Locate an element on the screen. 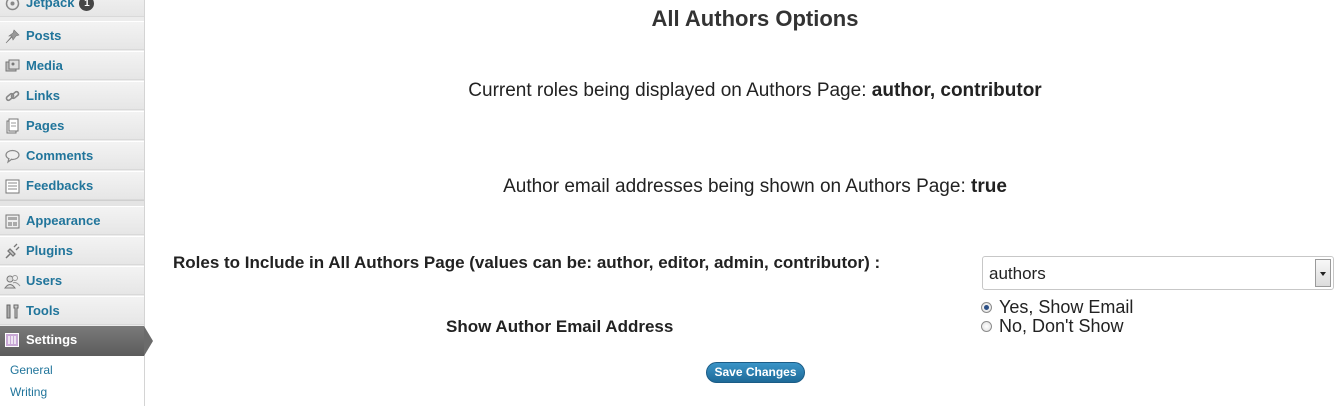  submenu-item-writing: Writing is located at coordinates (28, 392).